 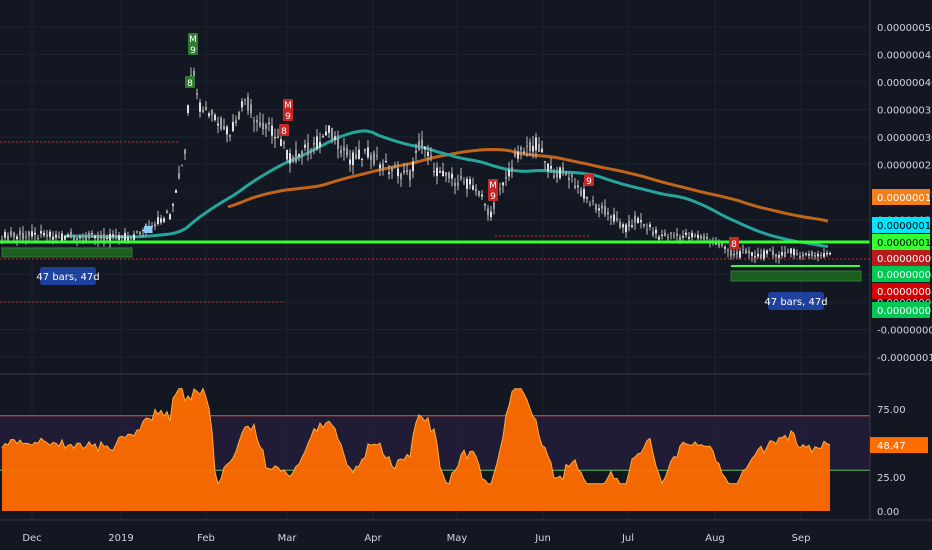 What do you see at coordinates (67, 252) in the screenshot?
I see `range-box-left` at bounding box center [67, 252].